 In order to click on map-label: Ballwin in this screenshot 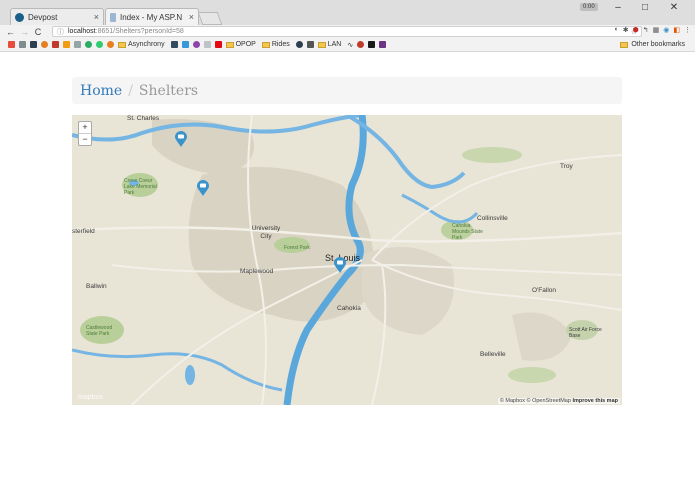, I will do `click(96, 286)`.